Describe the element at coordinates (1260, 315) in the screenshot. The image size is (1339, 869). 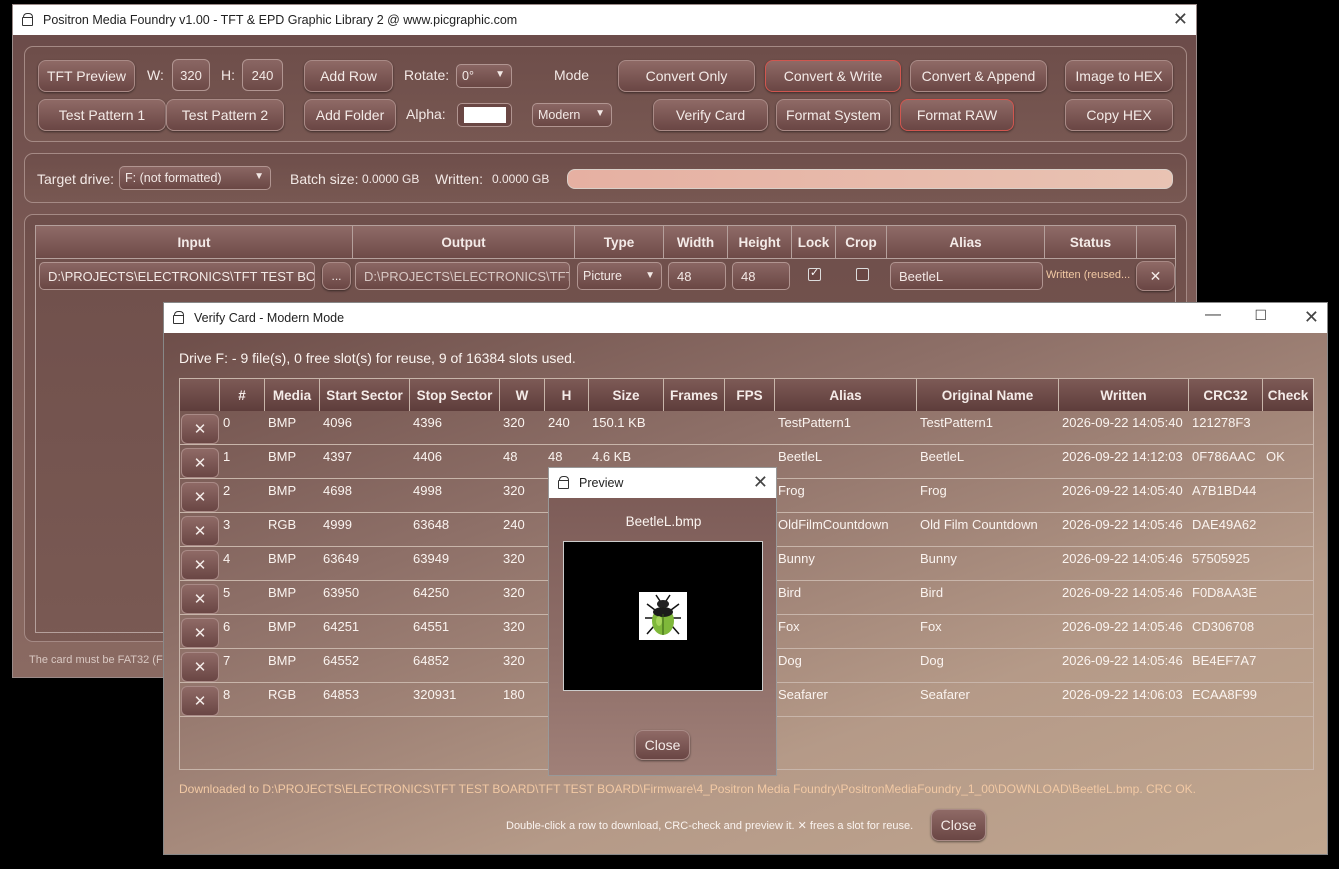
I see `maximize-icon: ☐` at that location.